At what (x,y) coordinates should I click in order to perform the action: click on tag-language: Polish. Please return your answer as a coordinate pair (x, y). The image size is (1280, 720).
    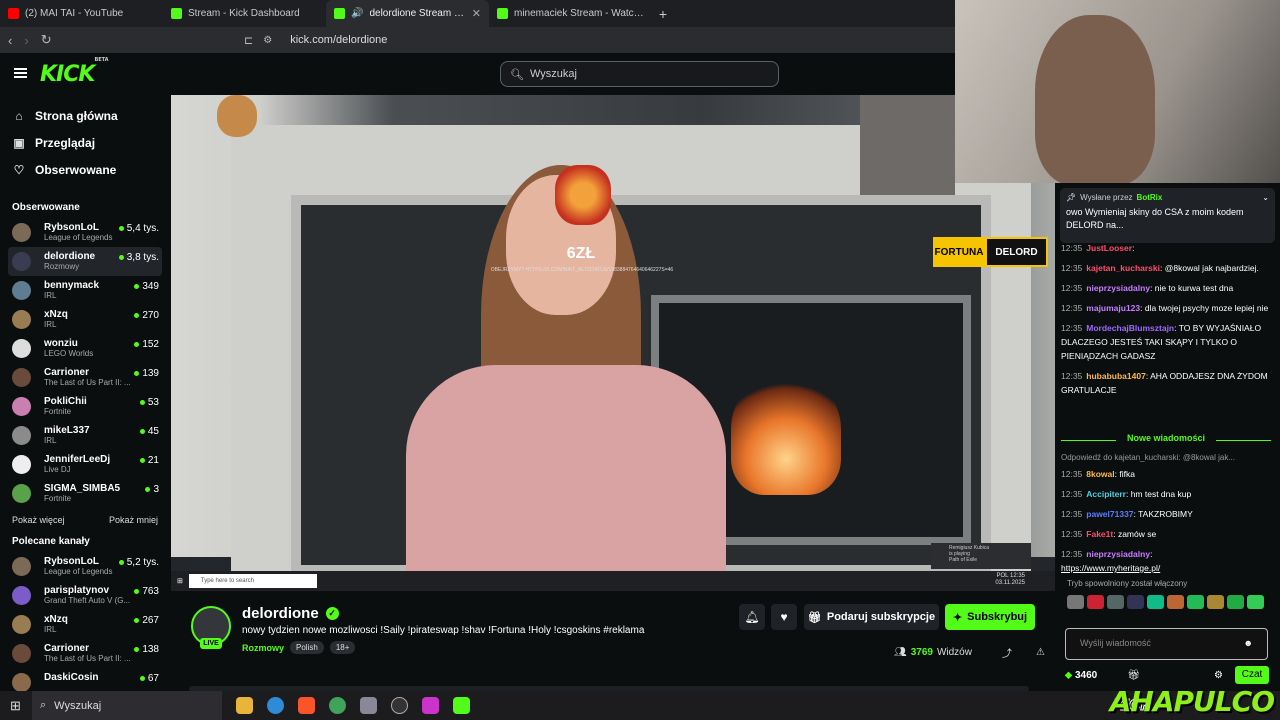
    Looking at the image, I should click on (307, 647).